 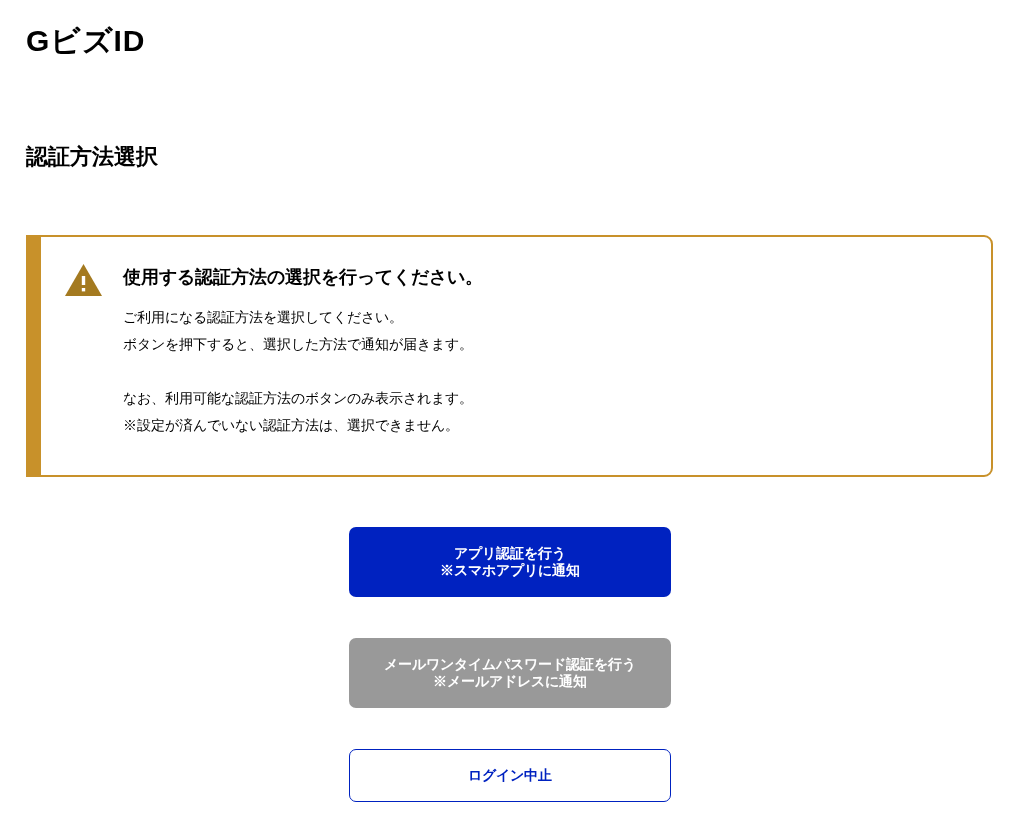 What do you see at coordinates (303, 277) in the screenshot?
I see `alert-title: 使用する認証方法の選択を行ってください。` at bounding box center [303, 277].